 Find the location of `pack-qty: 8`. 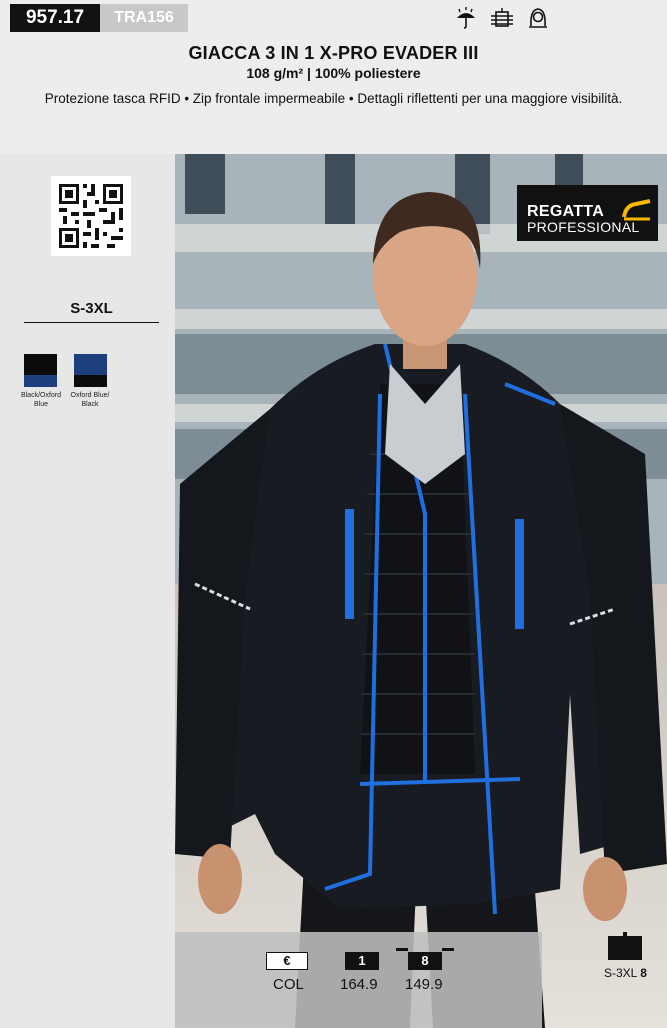

pack-qty: 8 is located at coordinates (643, 973).